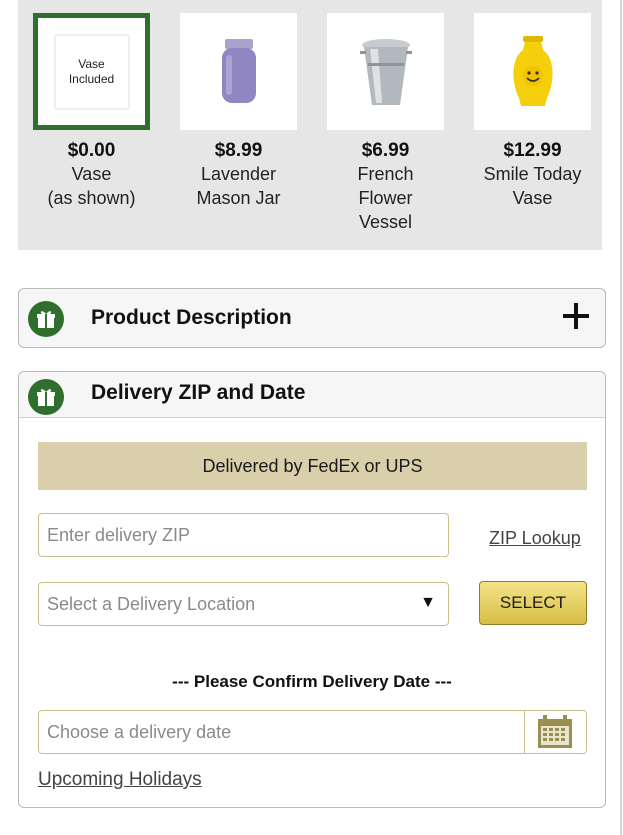 The width and height of the screenshot is (623, 835). Describe the element at coordinates (139, 731) in the screenshot. I see `date-placeholder: Choose a delivery date` at that location.